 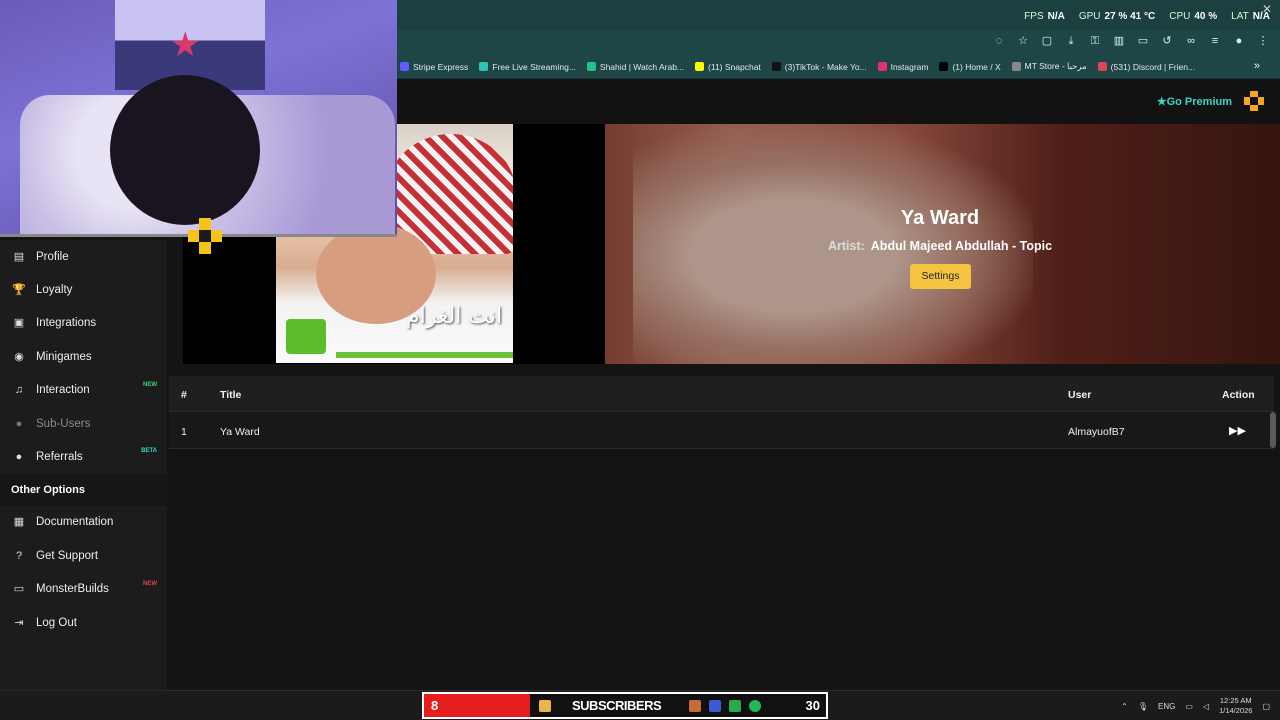 I want to click on bookmark-item: Stripe Express, so click(x=434, y=67).